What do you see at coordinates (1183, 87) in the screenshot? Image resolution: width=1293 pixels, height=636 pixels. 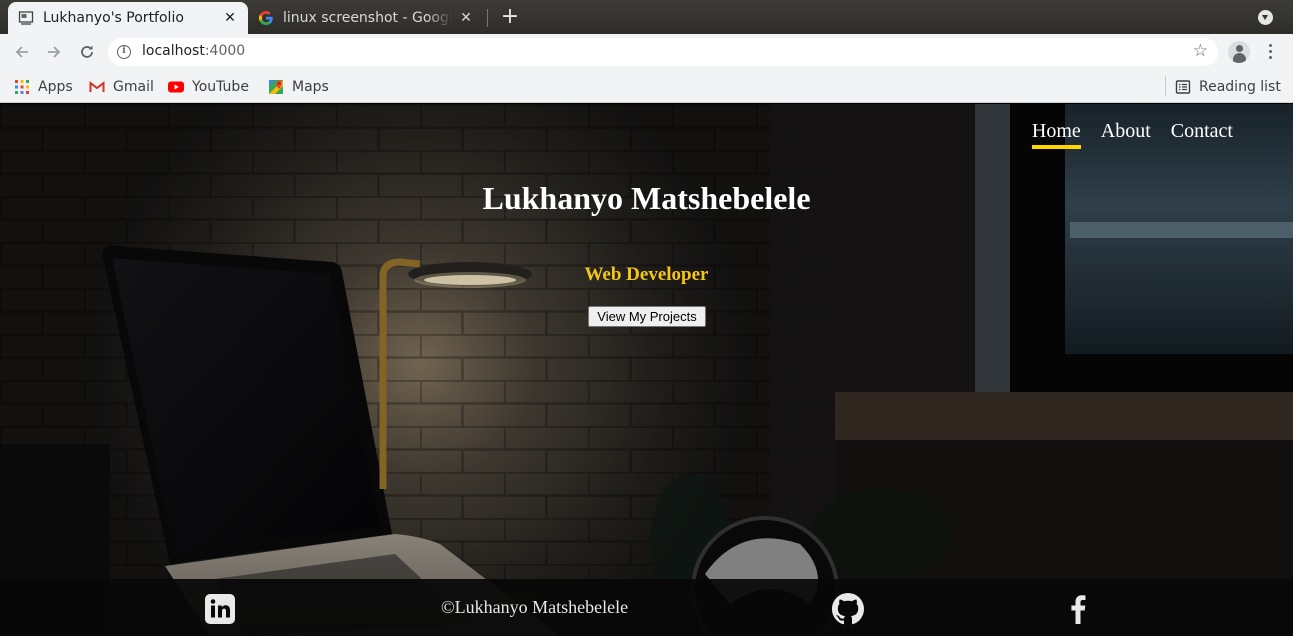 I see `reading-list-icon` at bounding box center [1183, 87].